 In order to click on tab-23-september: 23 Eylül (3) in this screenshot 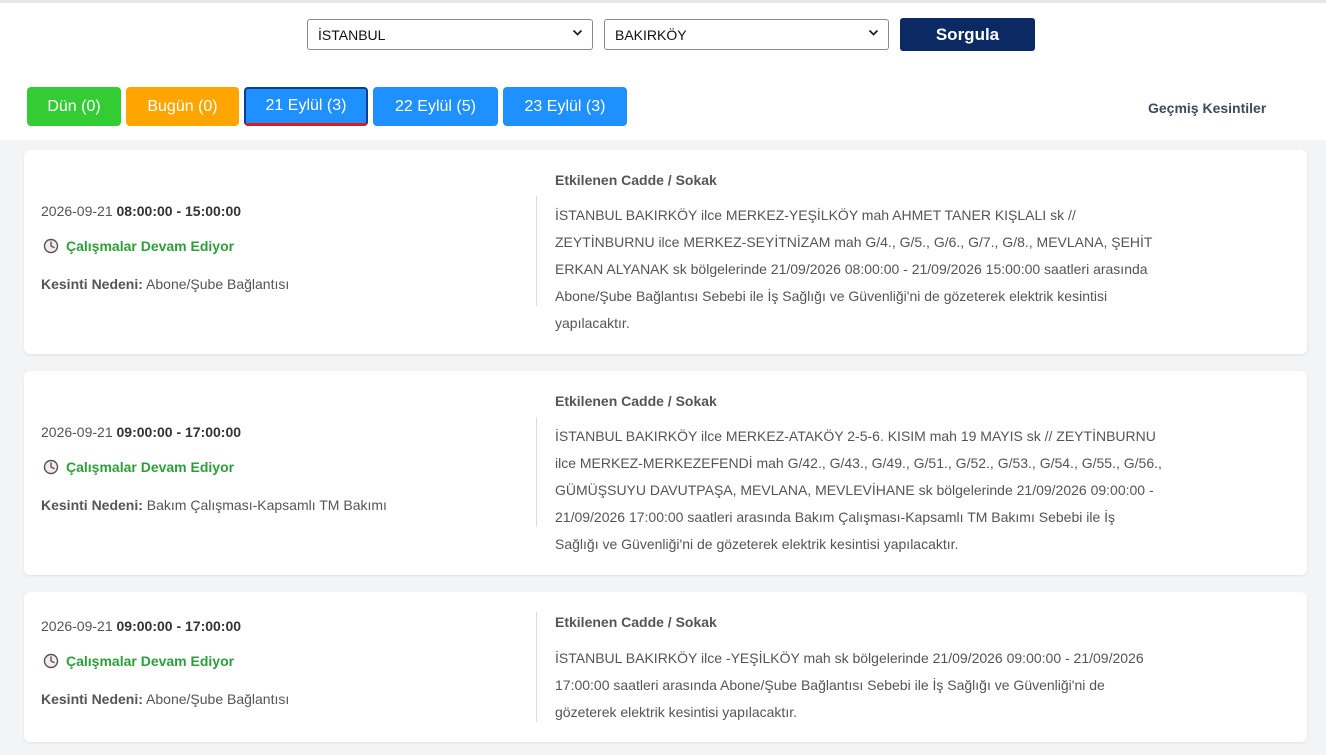, I will do `click(565, 106)`.